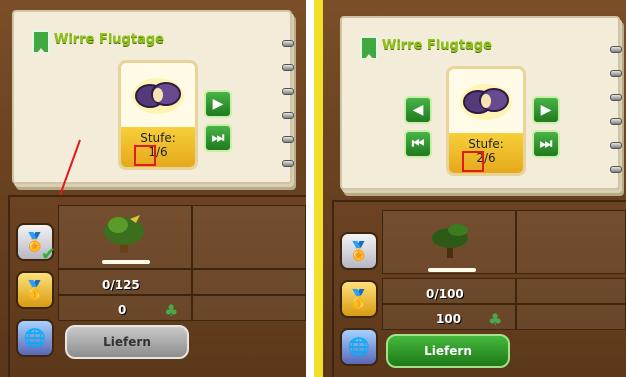 The image size is (626, 377). I want to click on progress-value: 0/125, so click(121, 285).